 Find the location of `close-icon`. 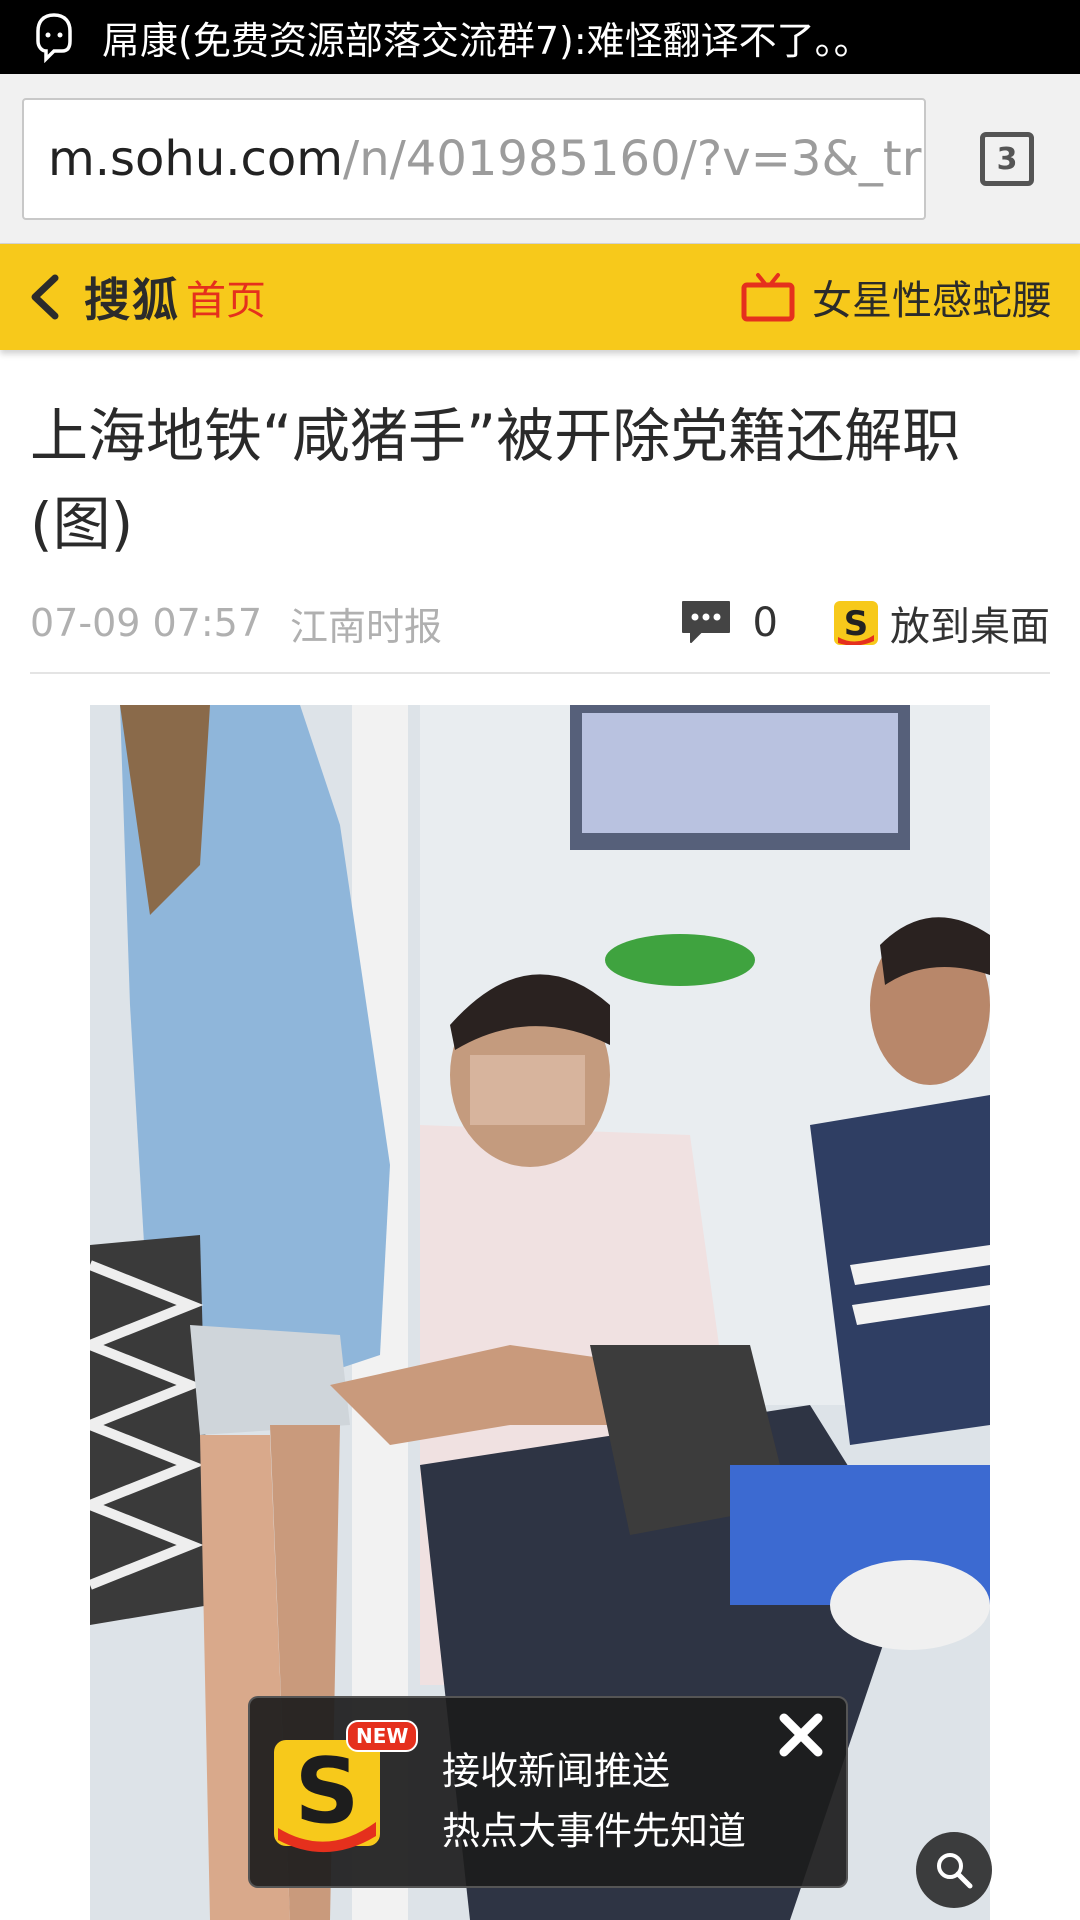

close-icon is located at coordinates (801, 1735).